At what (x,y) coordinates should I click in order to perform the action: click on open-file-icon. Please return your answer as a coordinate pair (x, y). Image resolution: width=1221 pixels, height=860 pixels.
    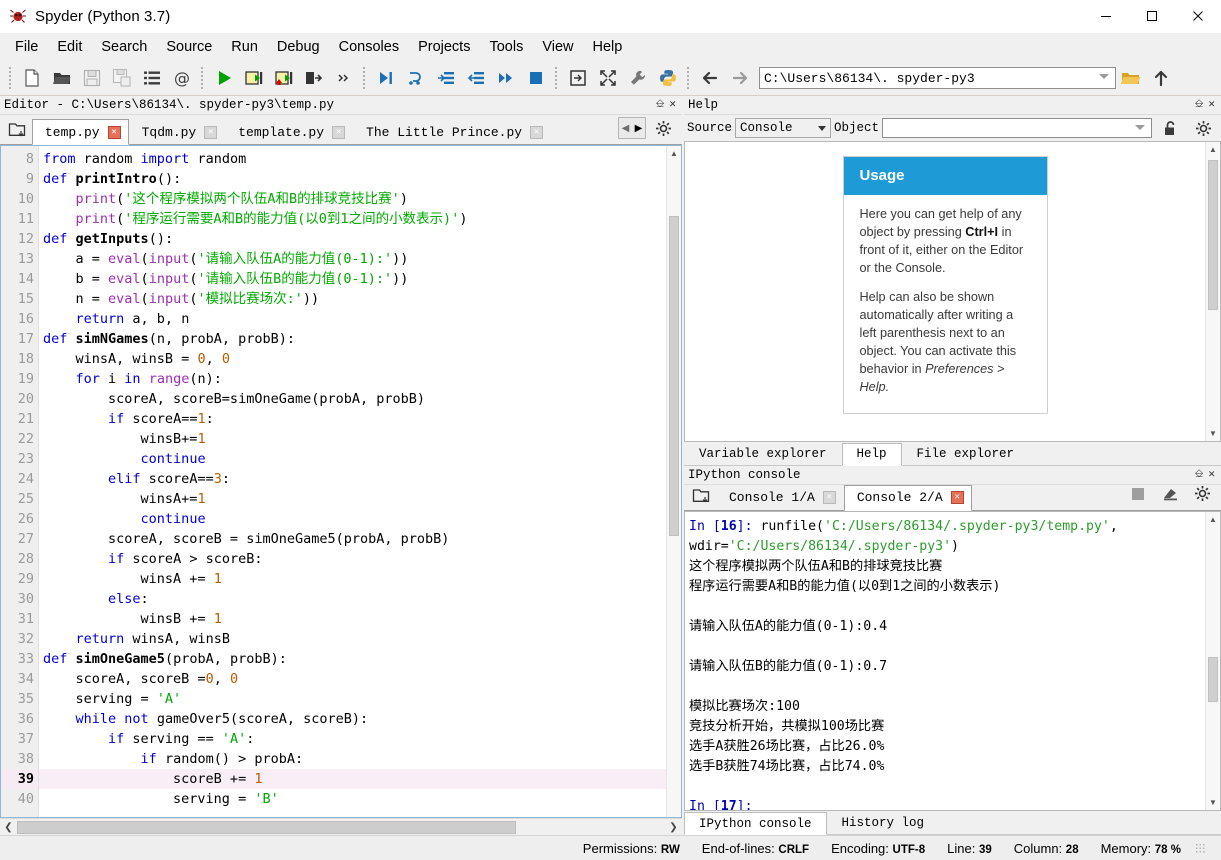
    Looking at the image, I should click on (62, 78).